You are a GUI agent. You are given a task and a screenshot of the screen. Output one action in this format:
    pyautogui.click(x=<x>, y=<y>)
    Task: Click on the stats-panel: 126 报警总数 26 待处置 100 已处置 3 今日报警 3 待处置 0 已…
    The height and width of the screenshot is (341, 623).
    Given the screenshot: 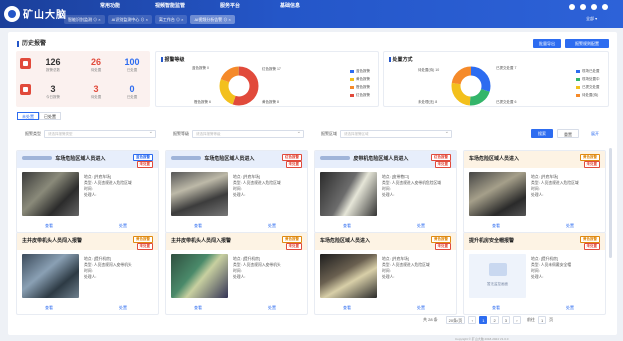 What is the action you would take?
    pyautogui.click(x=83, y=79)
    